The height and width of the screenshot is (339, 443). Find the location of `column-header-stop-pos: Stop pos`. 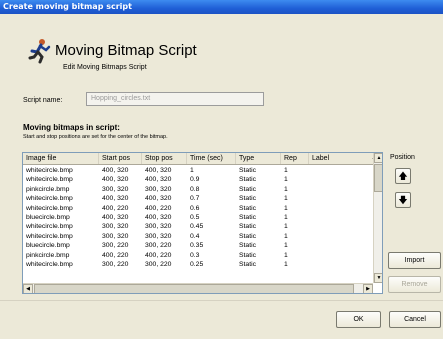

column-header-stop-pos: Stop pos is located at coordinates (164, 158).